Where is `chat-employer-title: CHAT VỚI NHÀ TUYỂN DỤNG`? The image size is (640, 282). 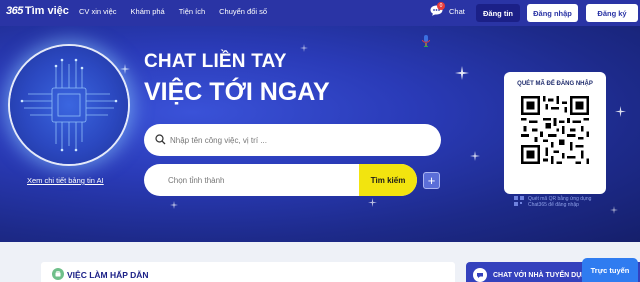
chat-employer-title: CHAT VỚI NHÀ TUYỂN DỤNG is located at coordinates (542, 275).